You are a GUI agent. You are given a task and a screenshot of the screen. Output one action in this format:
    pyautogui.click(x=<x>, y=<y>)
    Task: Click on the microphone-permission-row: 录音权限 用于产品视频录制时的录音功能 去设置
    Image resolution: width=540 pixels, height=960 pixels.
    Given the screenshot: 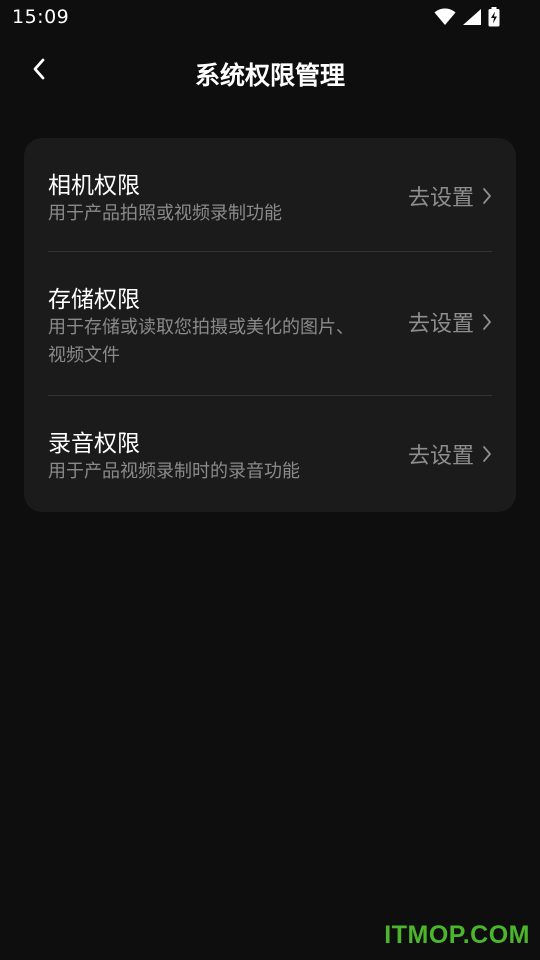 What is the action you would take?
    pyautogui.click(x=270, y=454)
    